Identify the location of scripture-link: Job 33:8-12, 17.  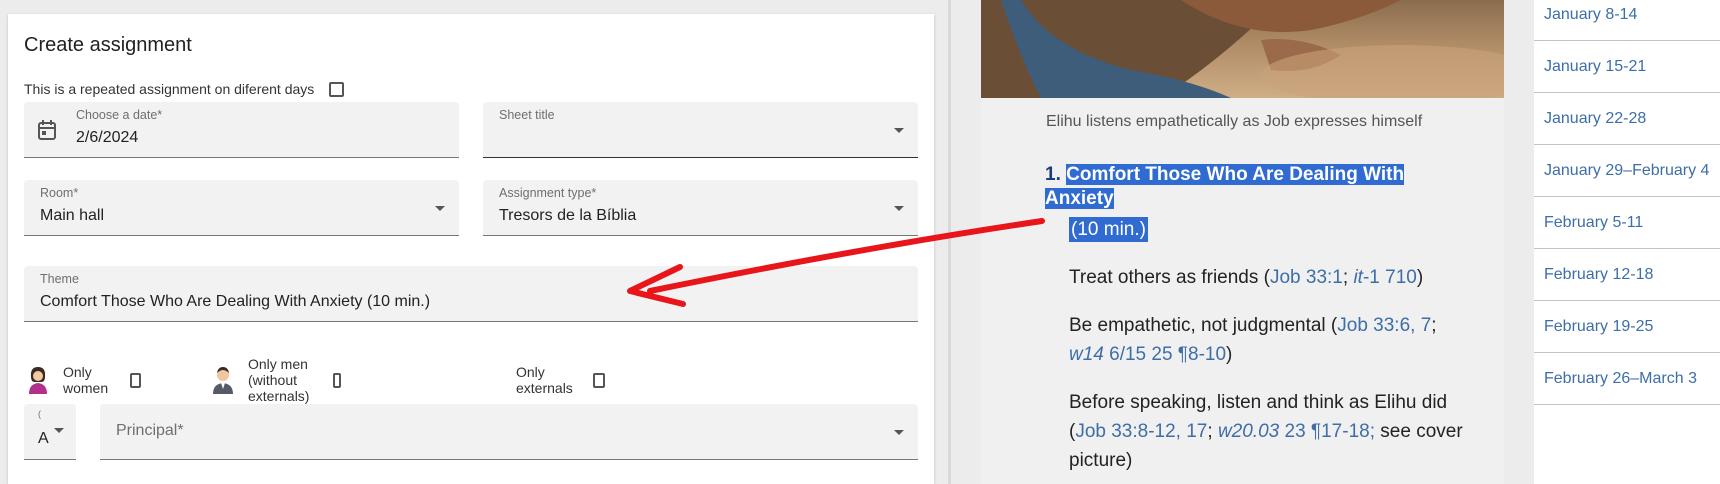
(1141, 431).